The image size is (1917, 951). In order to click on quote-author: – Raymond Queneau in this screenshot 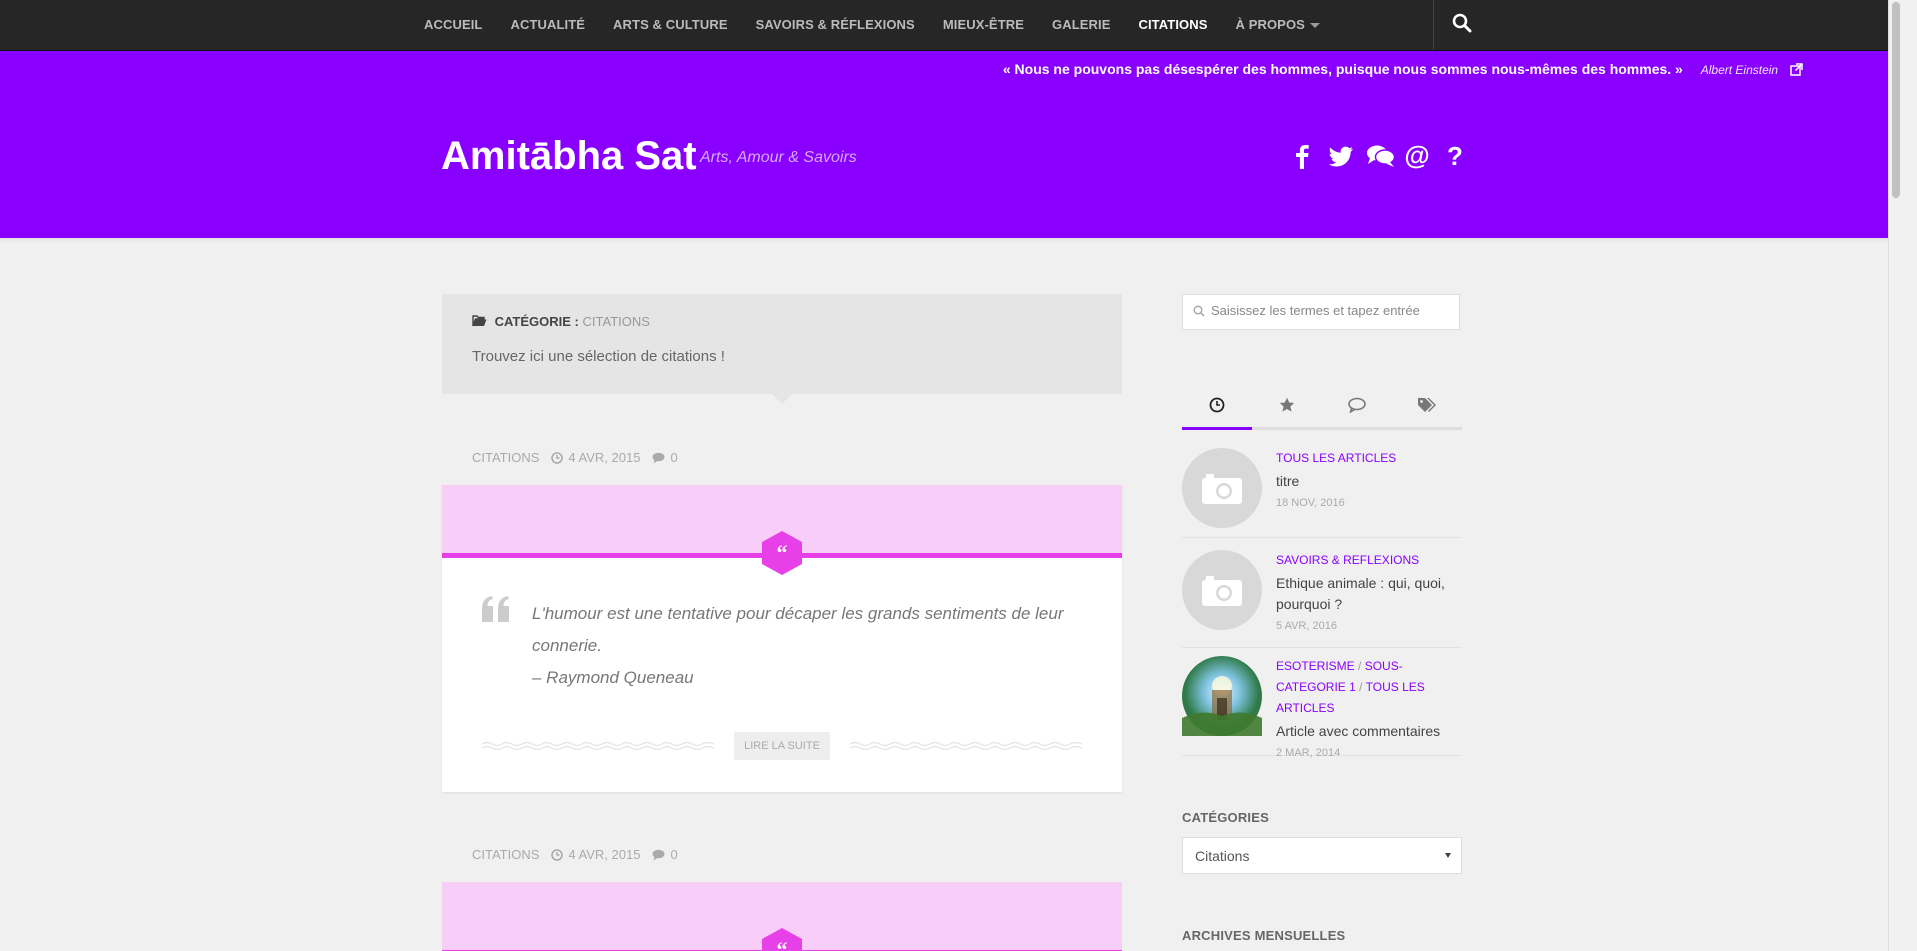, I will do `click(613, 677)`.